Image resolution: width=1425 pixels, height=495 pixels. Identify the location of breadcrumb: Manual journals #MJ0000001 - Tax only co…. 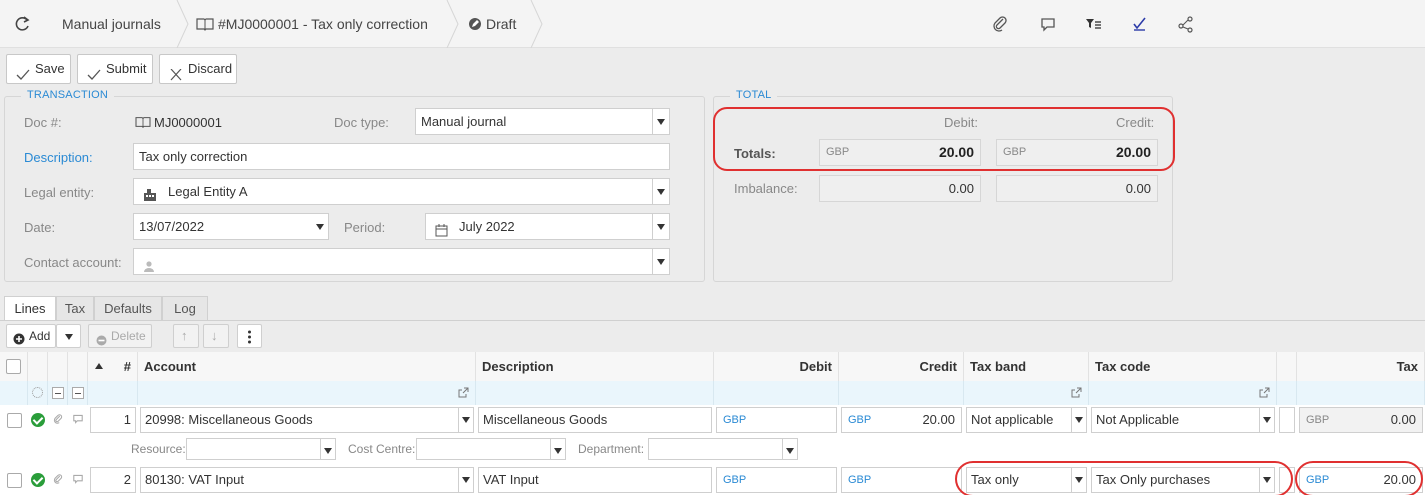
(712, 24).